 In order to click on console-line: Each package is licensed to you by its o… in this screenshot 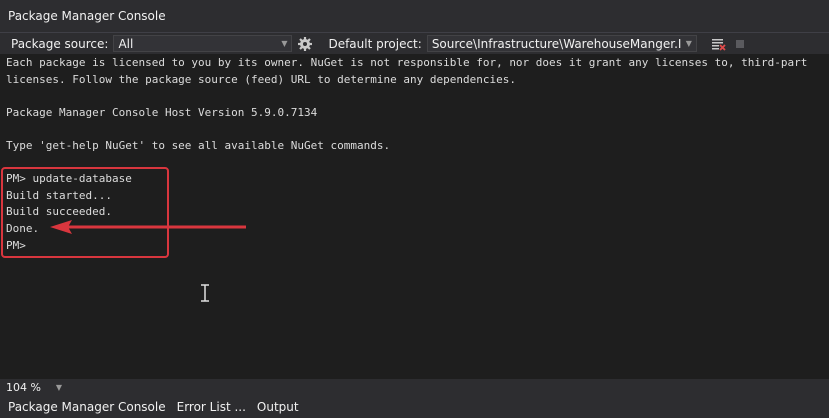, I will do `click(407, 62)`.